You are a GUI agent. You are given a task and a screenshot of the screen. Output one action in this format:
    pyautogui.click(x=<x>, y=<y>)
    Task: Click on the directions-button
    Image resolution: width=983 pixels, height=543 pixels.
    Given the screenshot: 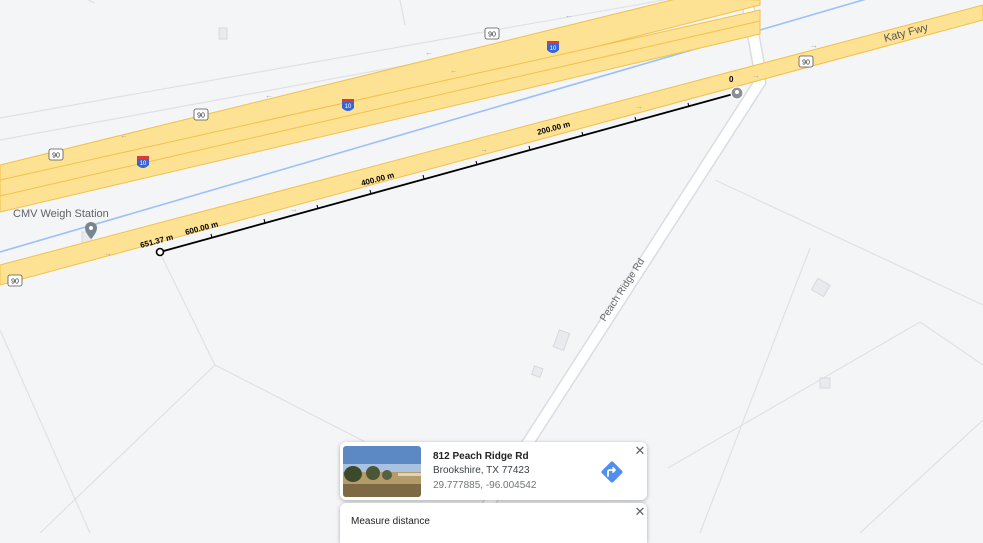 What is the action you would take?
    pyautogui.click(x=612, y=472)
    